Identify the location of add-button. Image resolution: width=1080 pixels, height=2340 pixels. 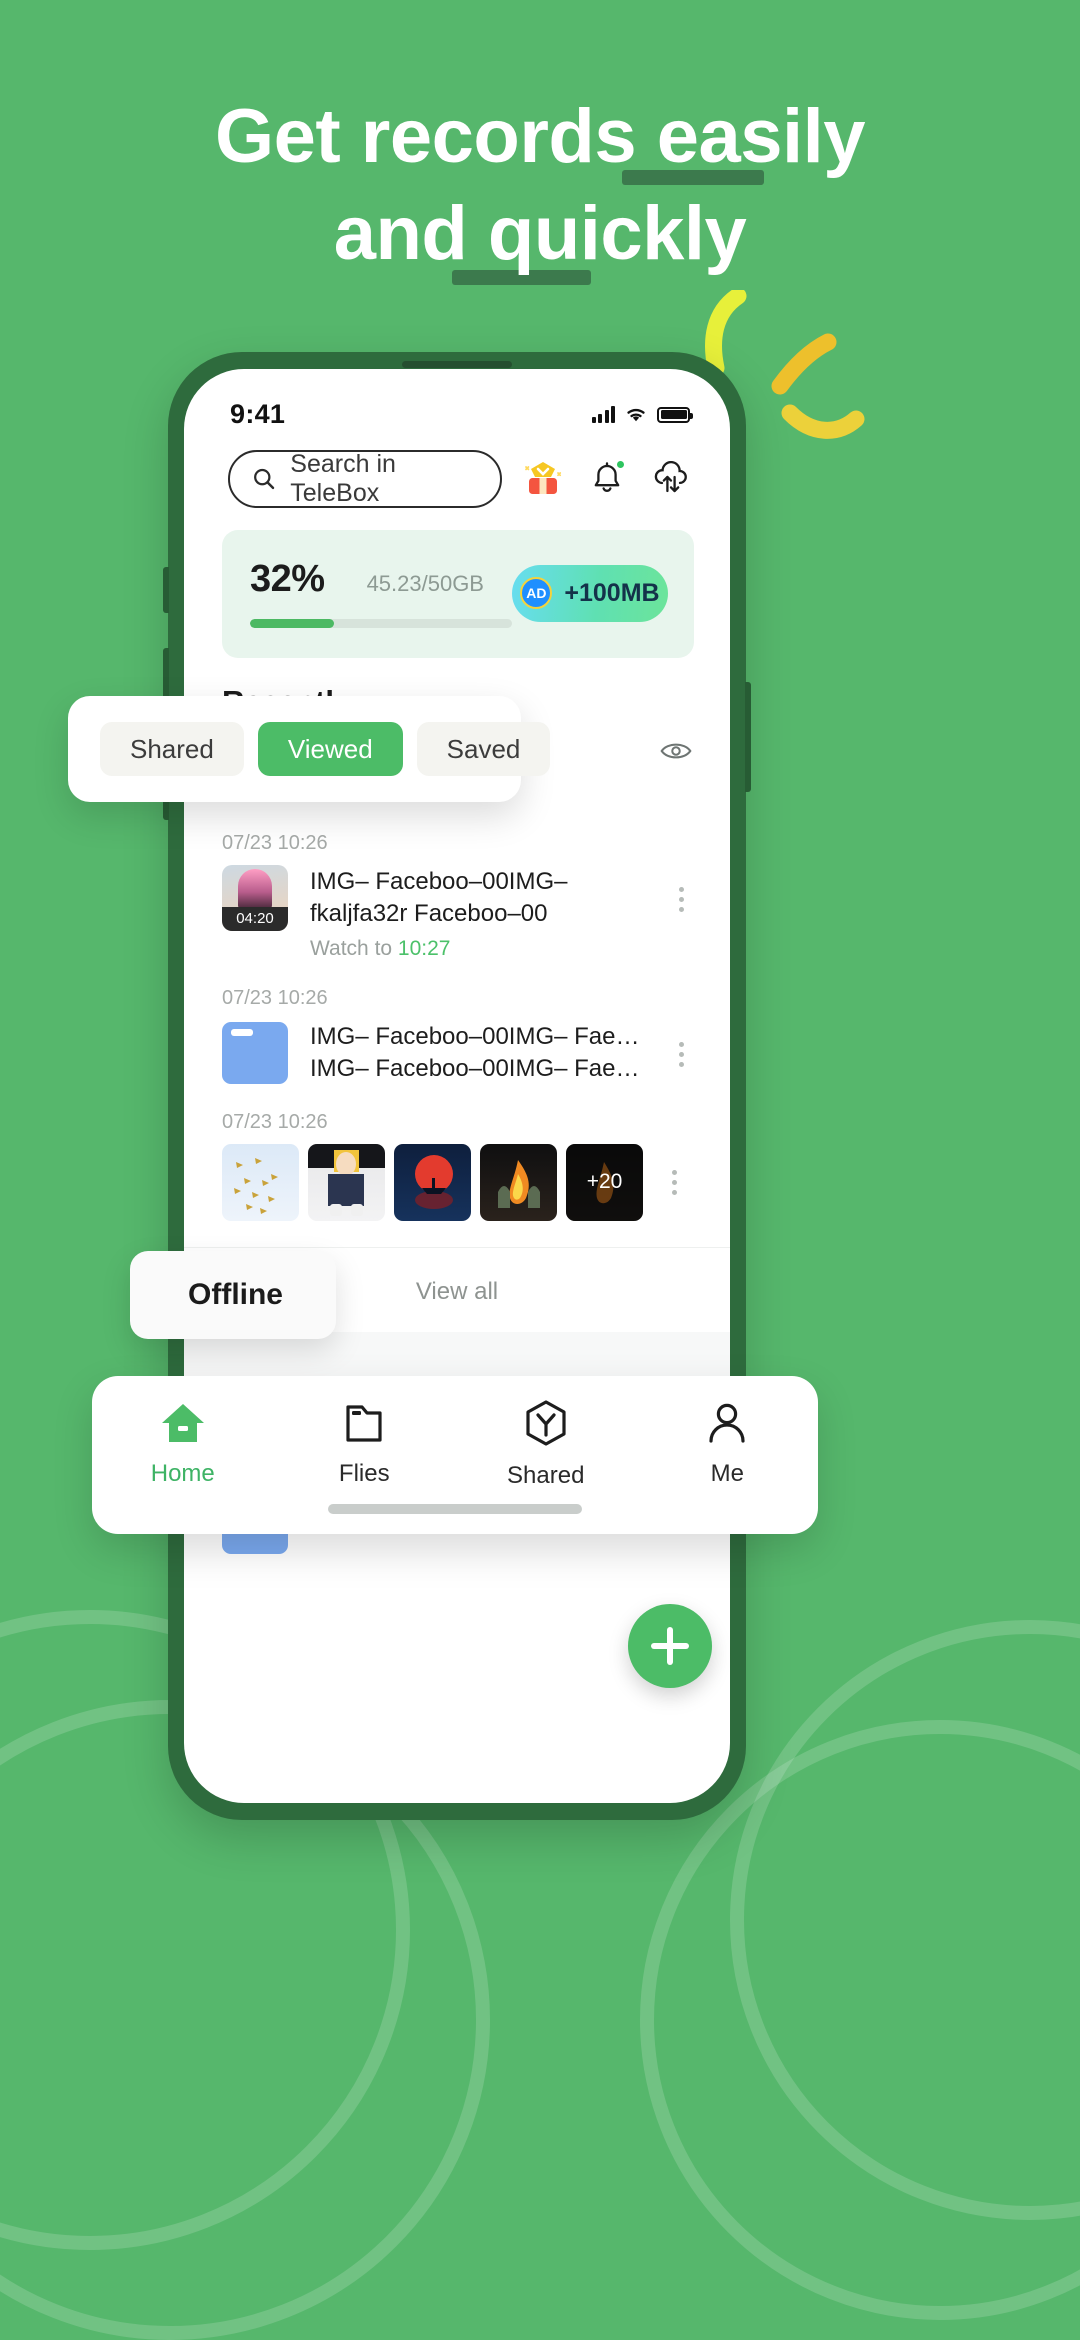
(670, 1646).